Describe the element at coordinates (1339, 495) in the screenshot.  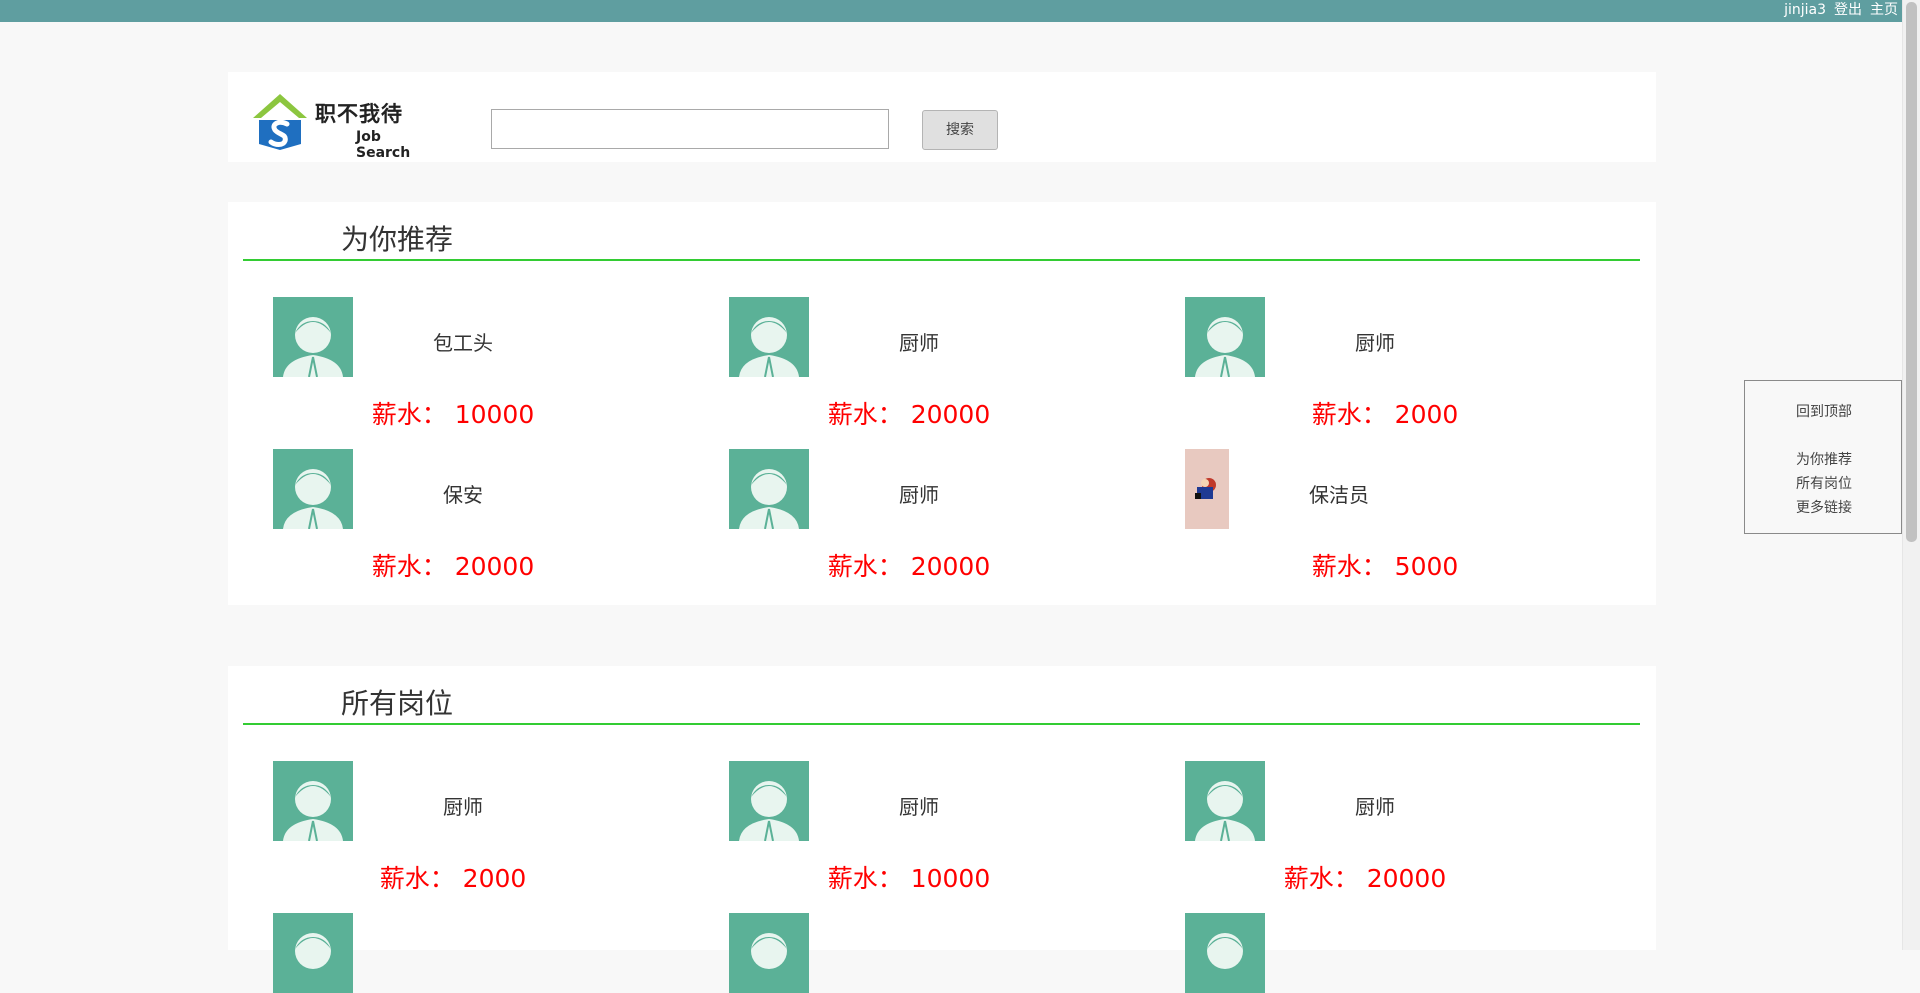
I see `job-title: 保洁员` at that location.